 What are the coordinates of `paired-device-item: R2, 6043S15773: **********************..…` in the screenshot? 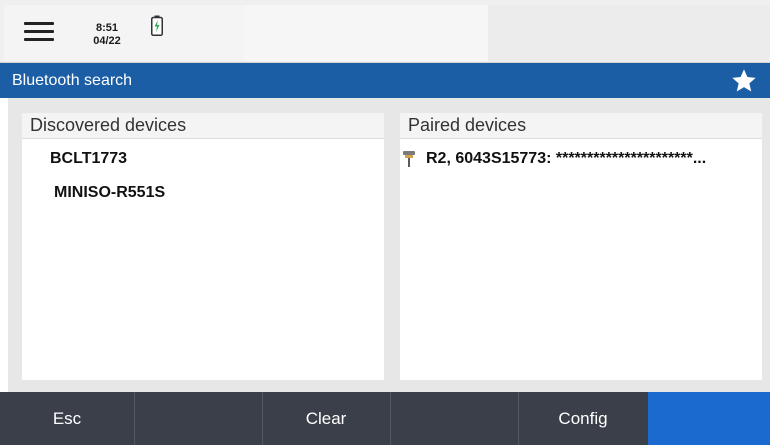 It's located at (582, 159).